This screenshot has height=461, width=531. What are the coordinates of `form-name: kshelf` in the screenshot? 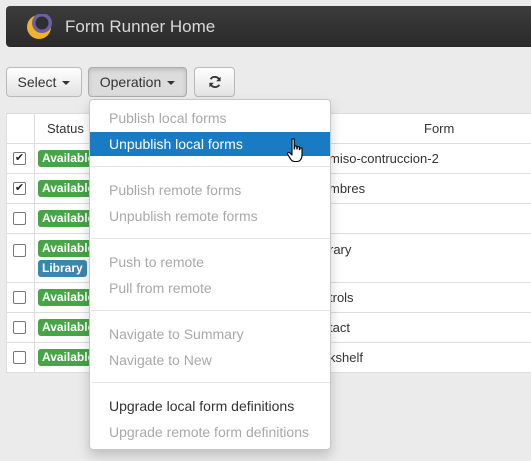 It's located at (346, 357).